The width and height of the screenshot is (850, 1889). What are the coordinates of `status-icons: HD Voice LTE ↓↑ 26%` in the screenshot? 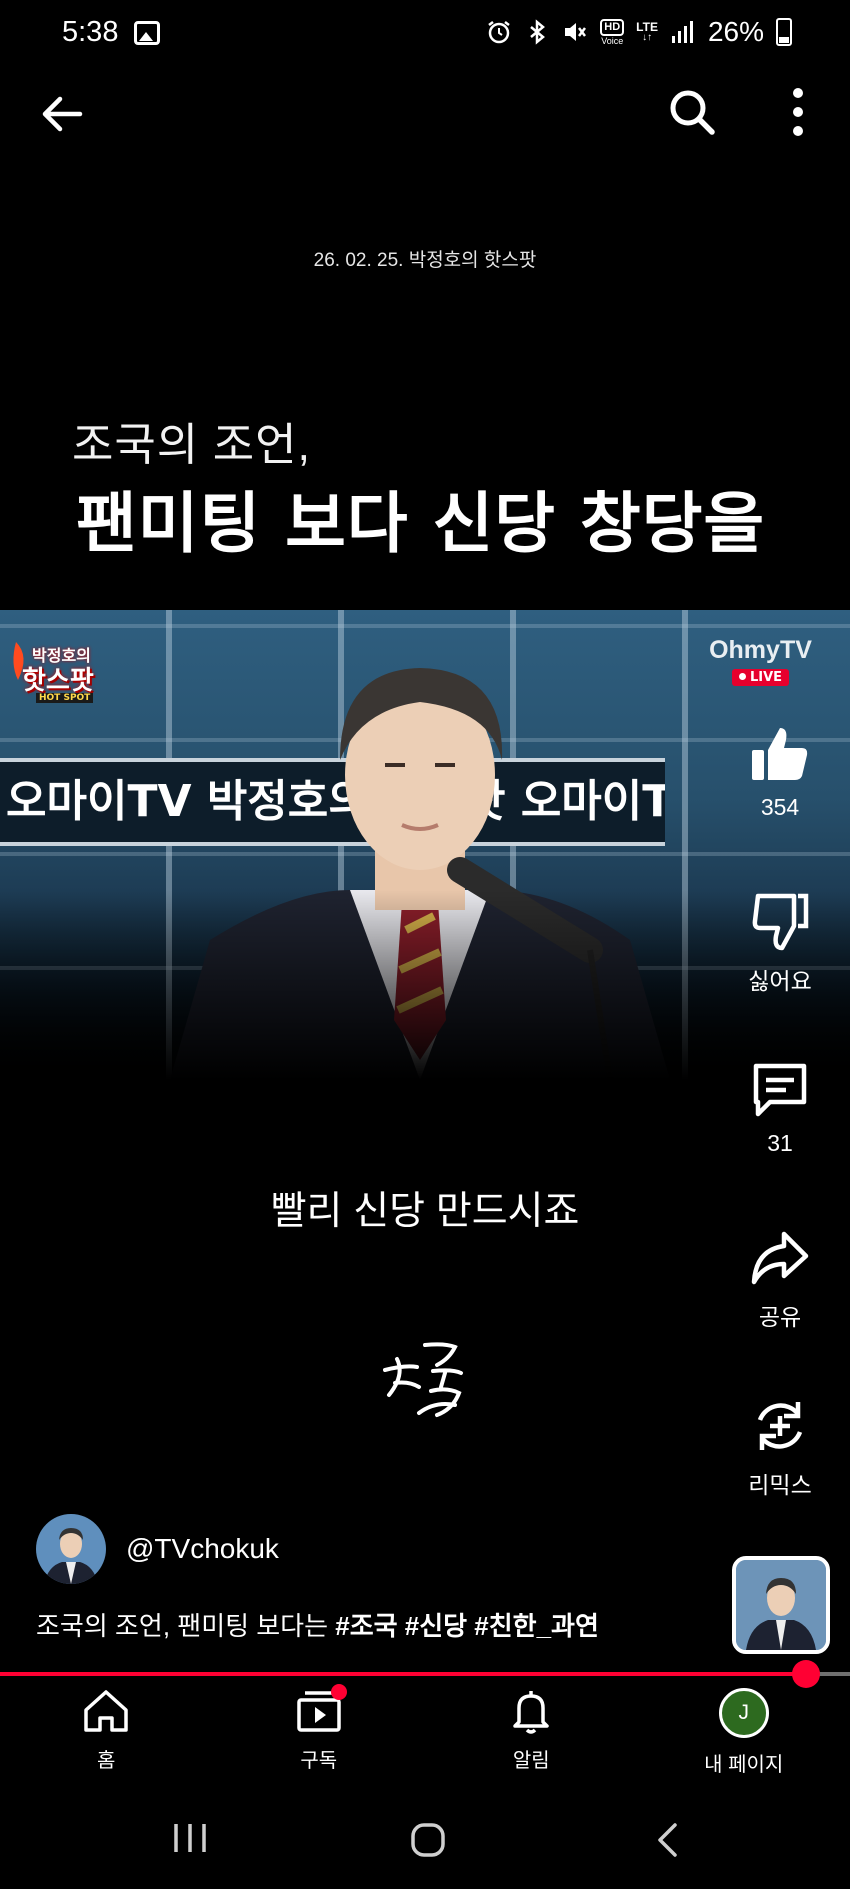 It's located at (639, 32).